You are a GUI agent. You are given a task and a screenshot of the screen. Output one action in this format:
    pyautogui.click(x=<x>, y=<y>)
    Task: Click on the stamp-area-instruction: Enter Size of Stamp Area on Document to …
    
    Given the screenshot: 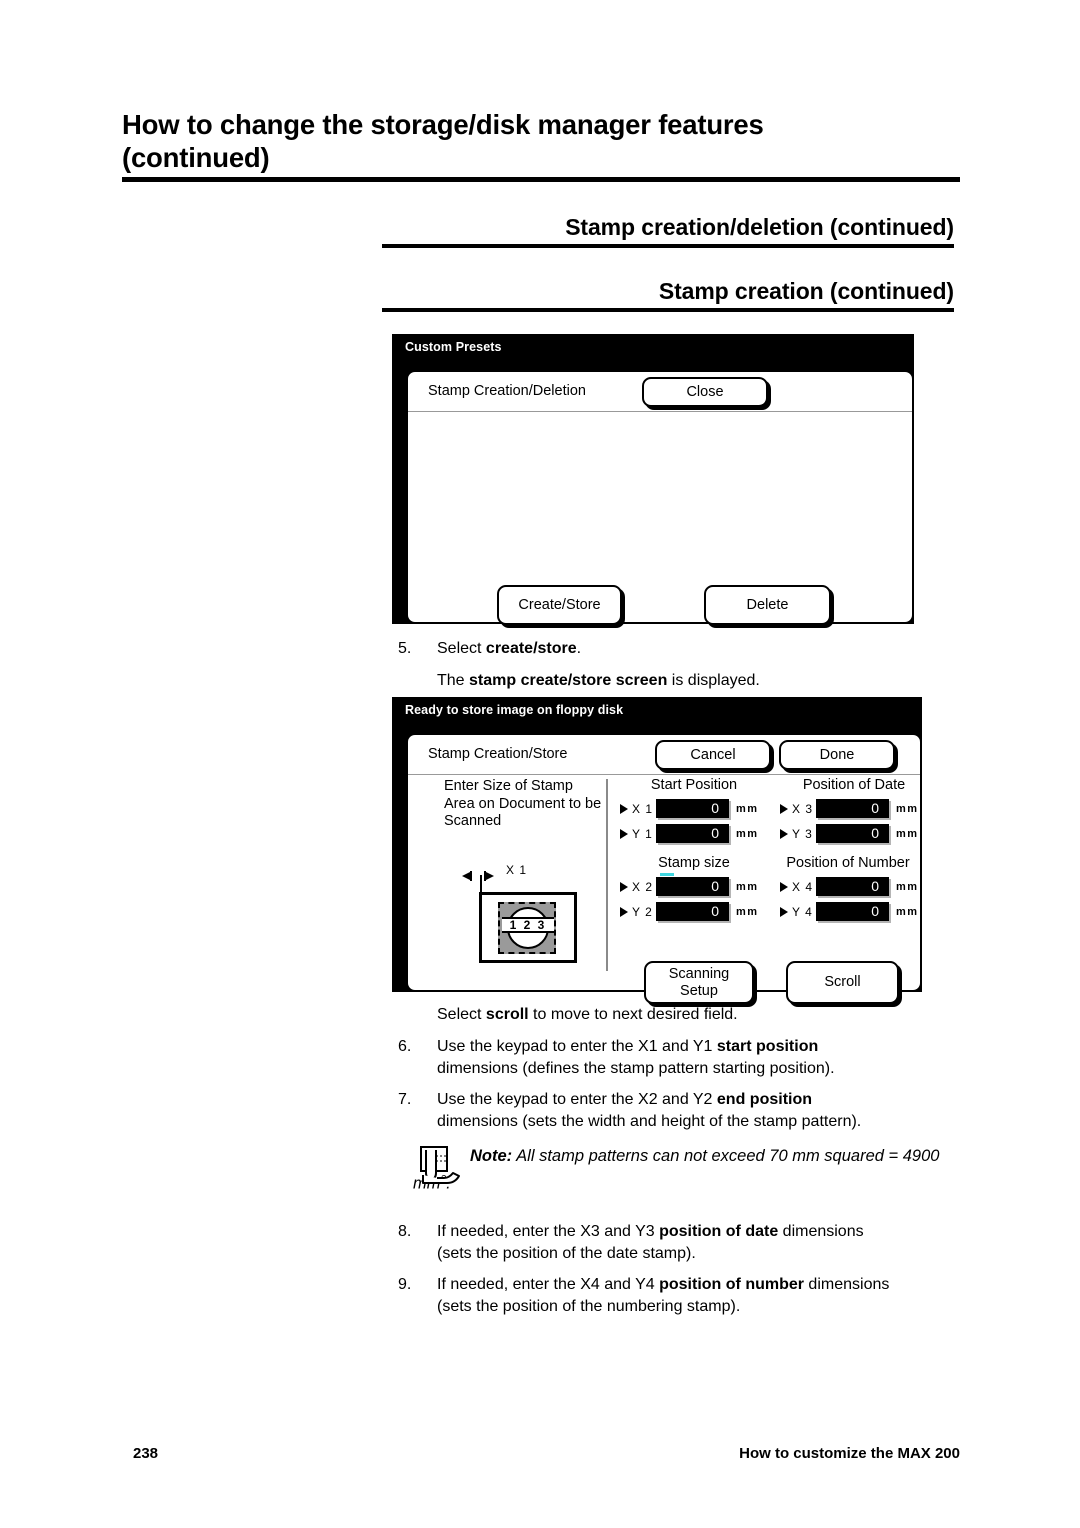 What is the action you would take?
    pyautogui.click(x=523, y=803)
    